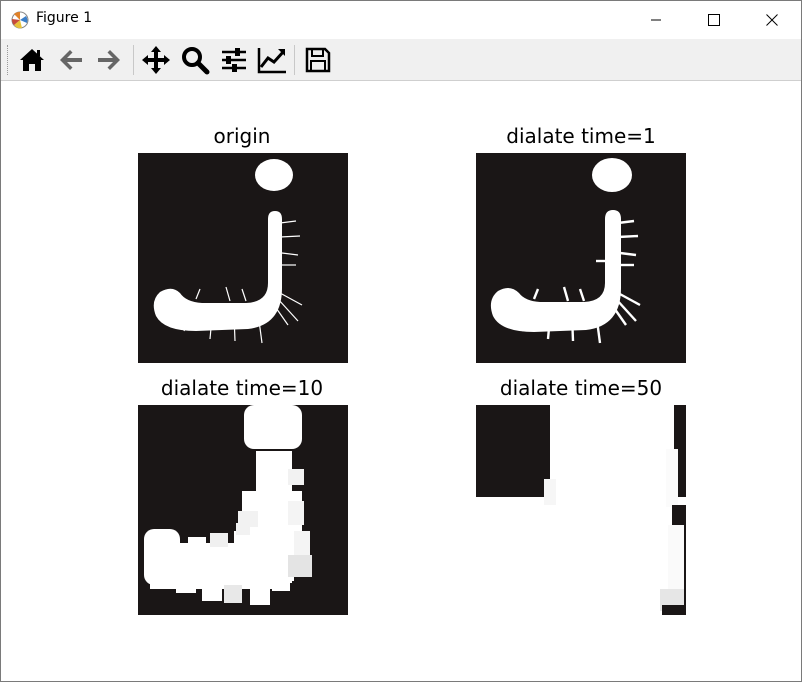 The height and width of the screenshot is (682, 802). I want to click on edit-axis-button, so click(272, 60).